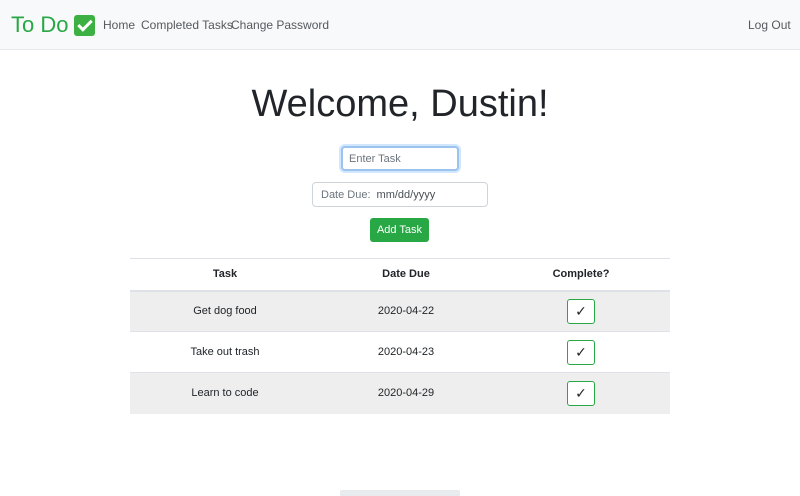 The height and width of the screenshot is (496, 800). Describe the element at coordinates (40, 24) in the screenshot. I see `brand-text: To Do` at that location.